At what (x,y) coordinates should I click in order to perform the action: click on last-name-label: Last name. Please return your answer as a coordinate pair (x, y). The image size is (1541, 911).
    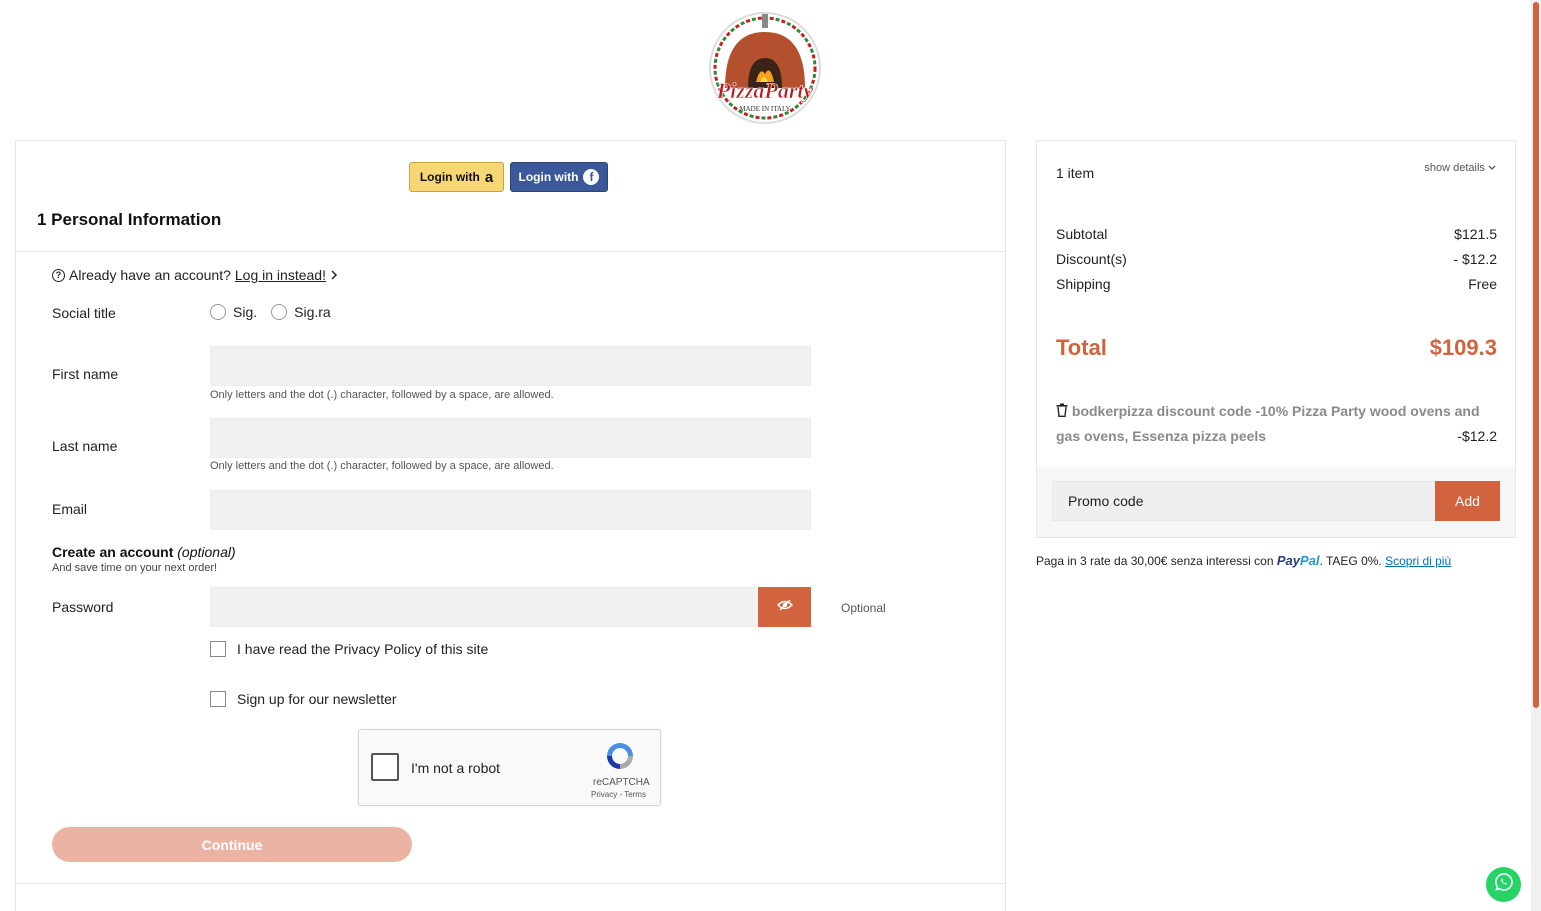
    Looking at the image, I should click on (85, 446).